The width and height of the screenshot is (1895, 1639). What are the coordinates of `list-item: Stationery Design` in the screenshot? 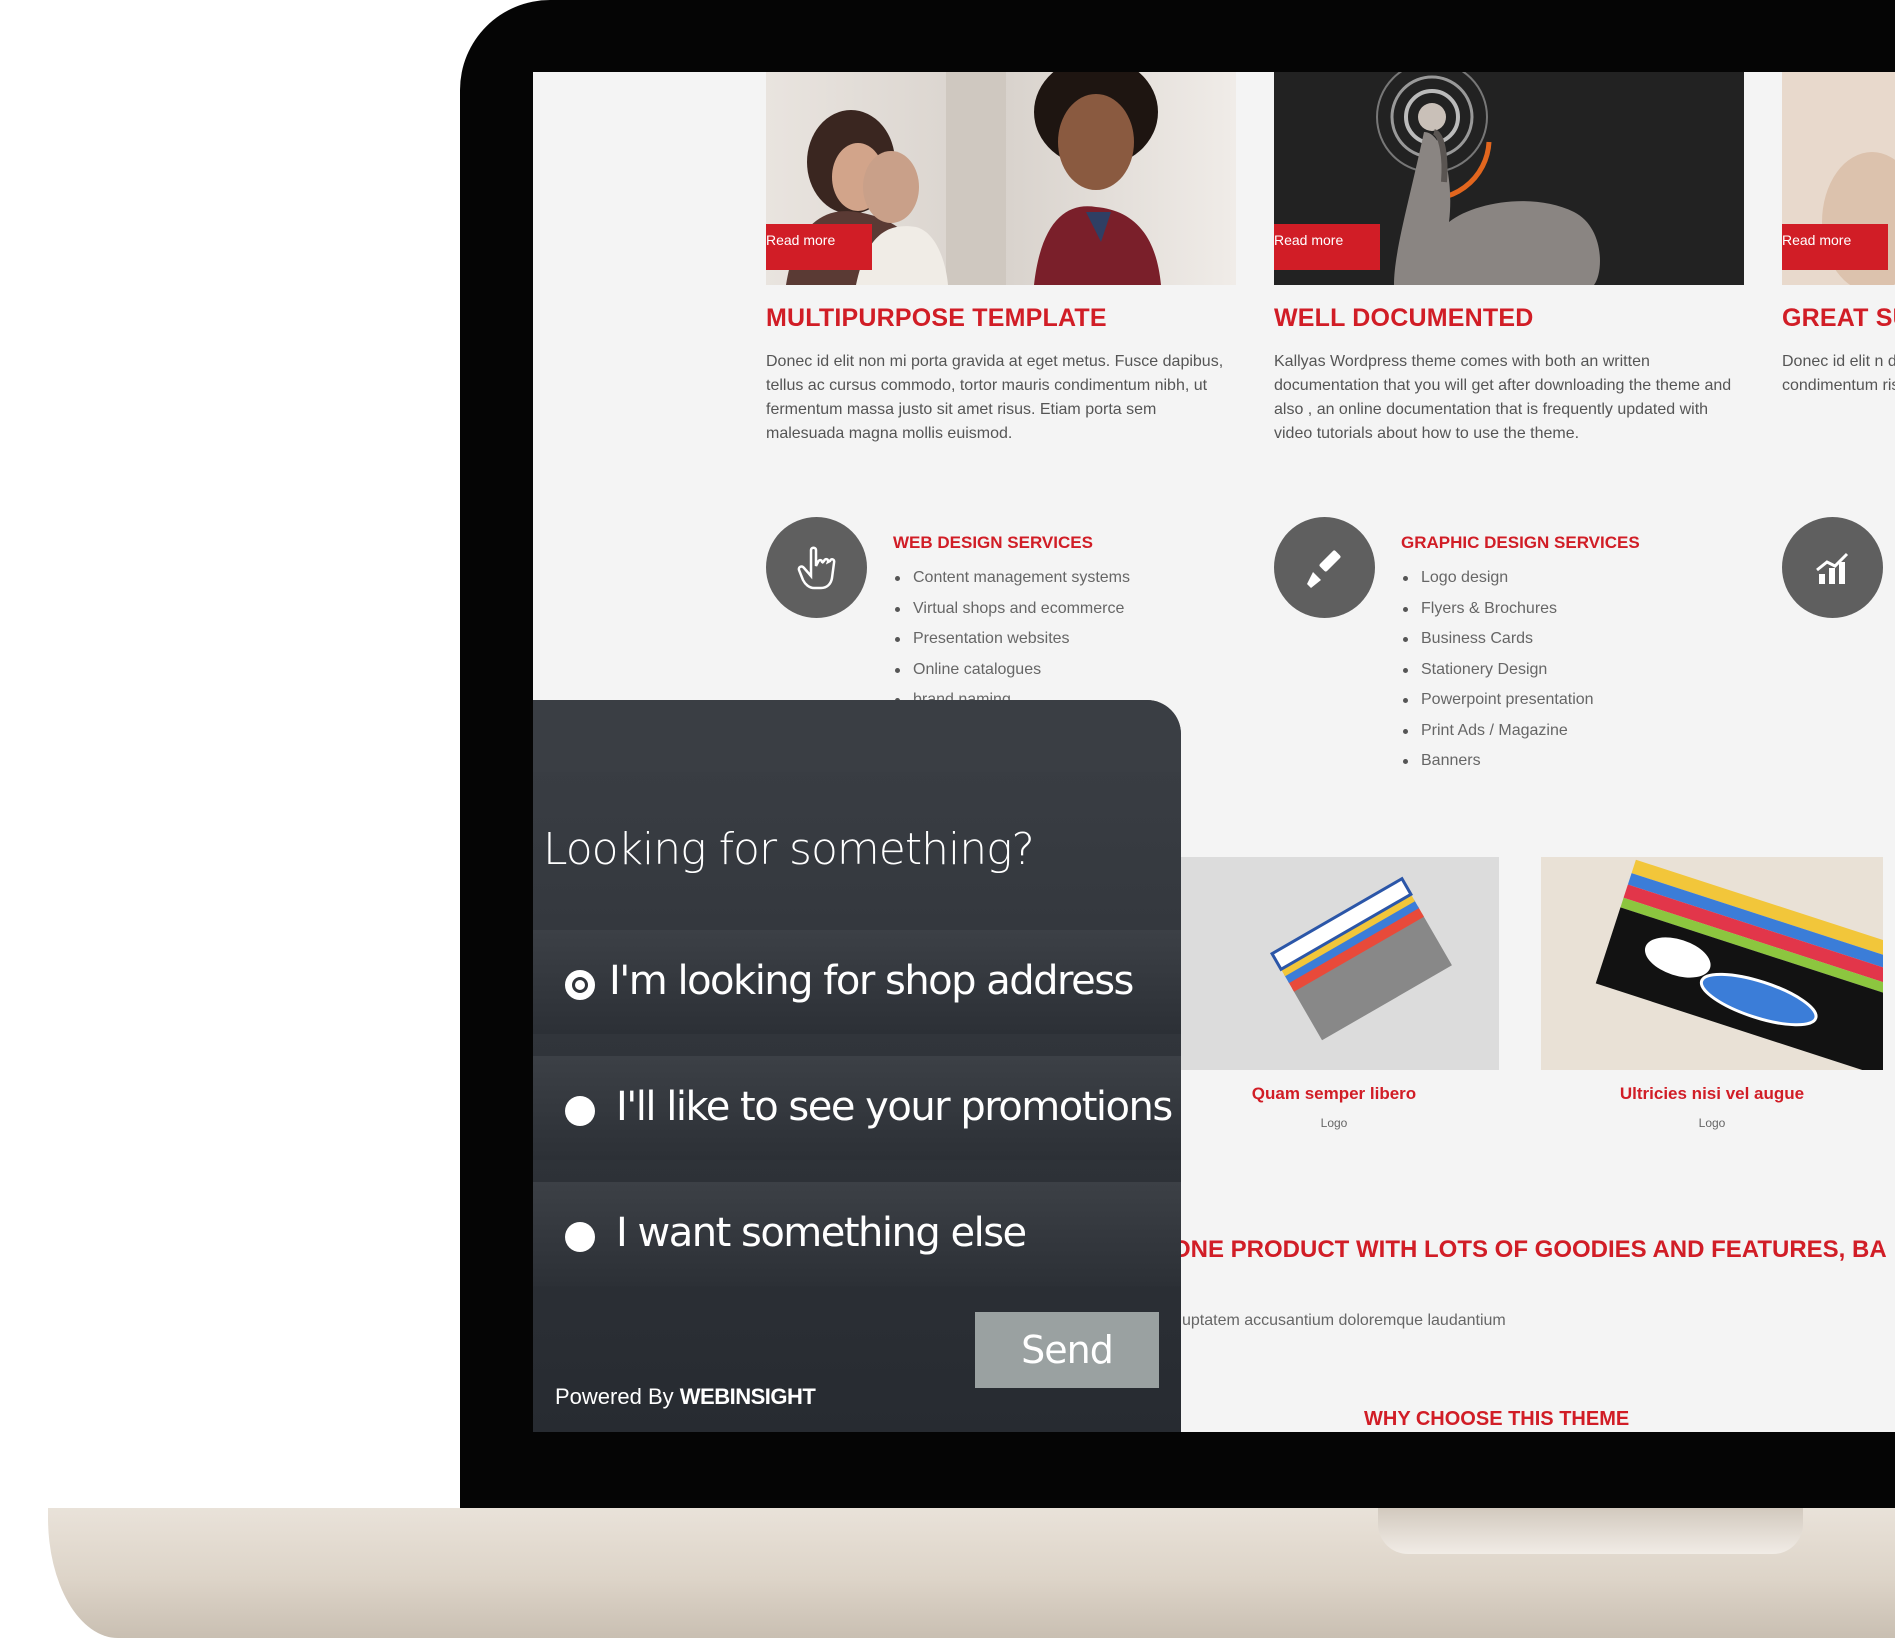 It's located at (1497, 670).